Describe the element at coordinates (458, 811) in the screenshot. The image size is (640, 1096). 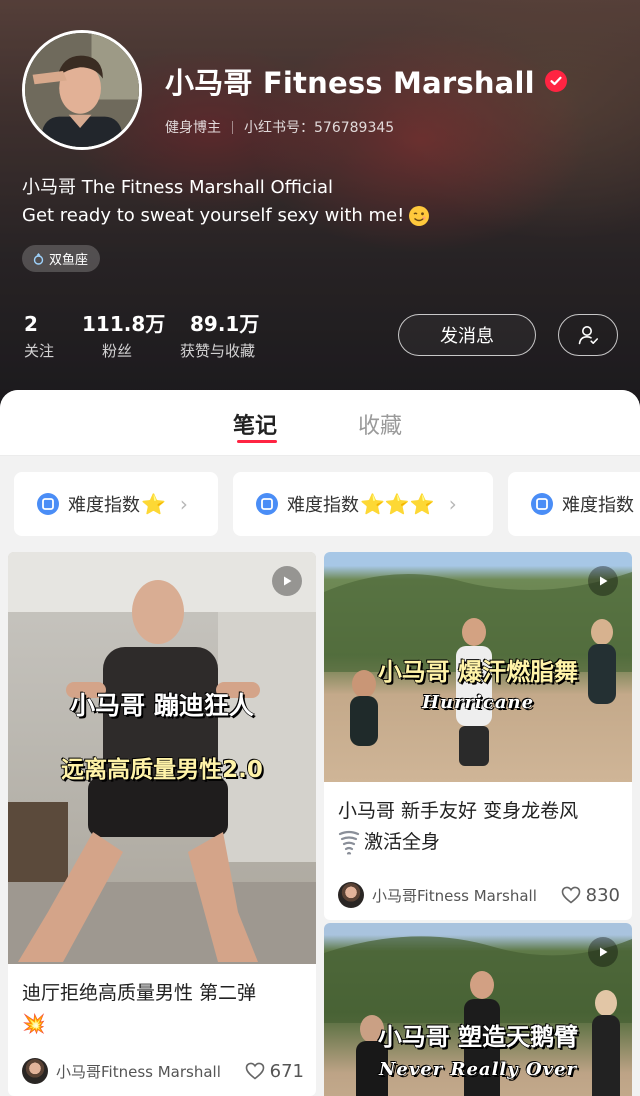
I see `note-2-title-line1: 小马哥 新手友好 变身龙卷风` at that location.